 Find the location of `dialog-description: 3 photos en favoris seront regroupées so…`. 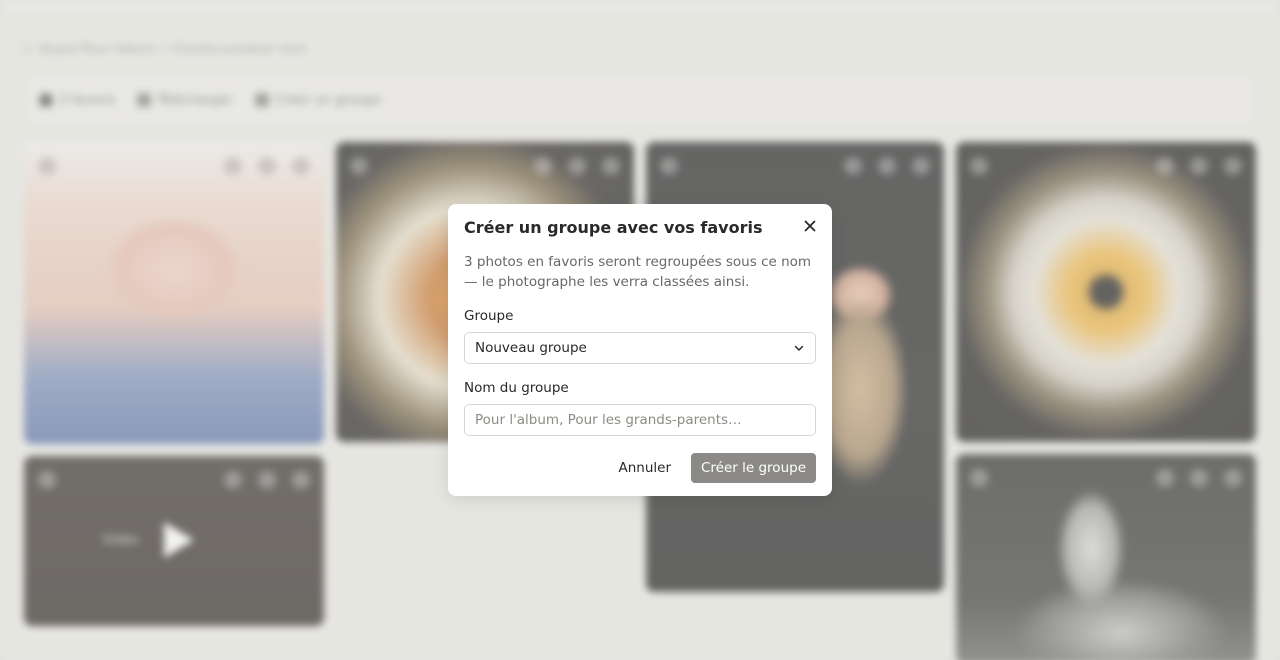

dialog-description: 3 photos en favoris seront regroupées so… is located at coordinates (638, 272).